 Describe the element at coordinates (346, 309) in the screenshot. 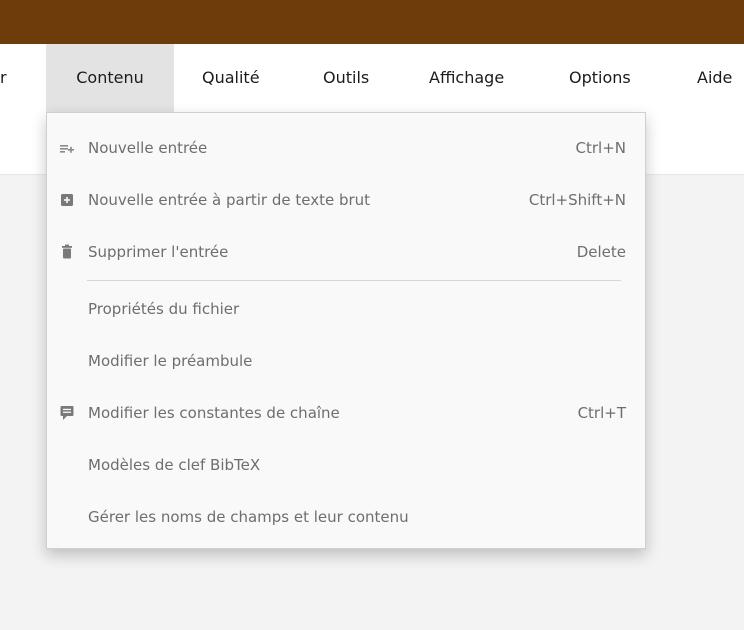

I see `menu-item-file-properties: Propriétés du fichier` at that location.